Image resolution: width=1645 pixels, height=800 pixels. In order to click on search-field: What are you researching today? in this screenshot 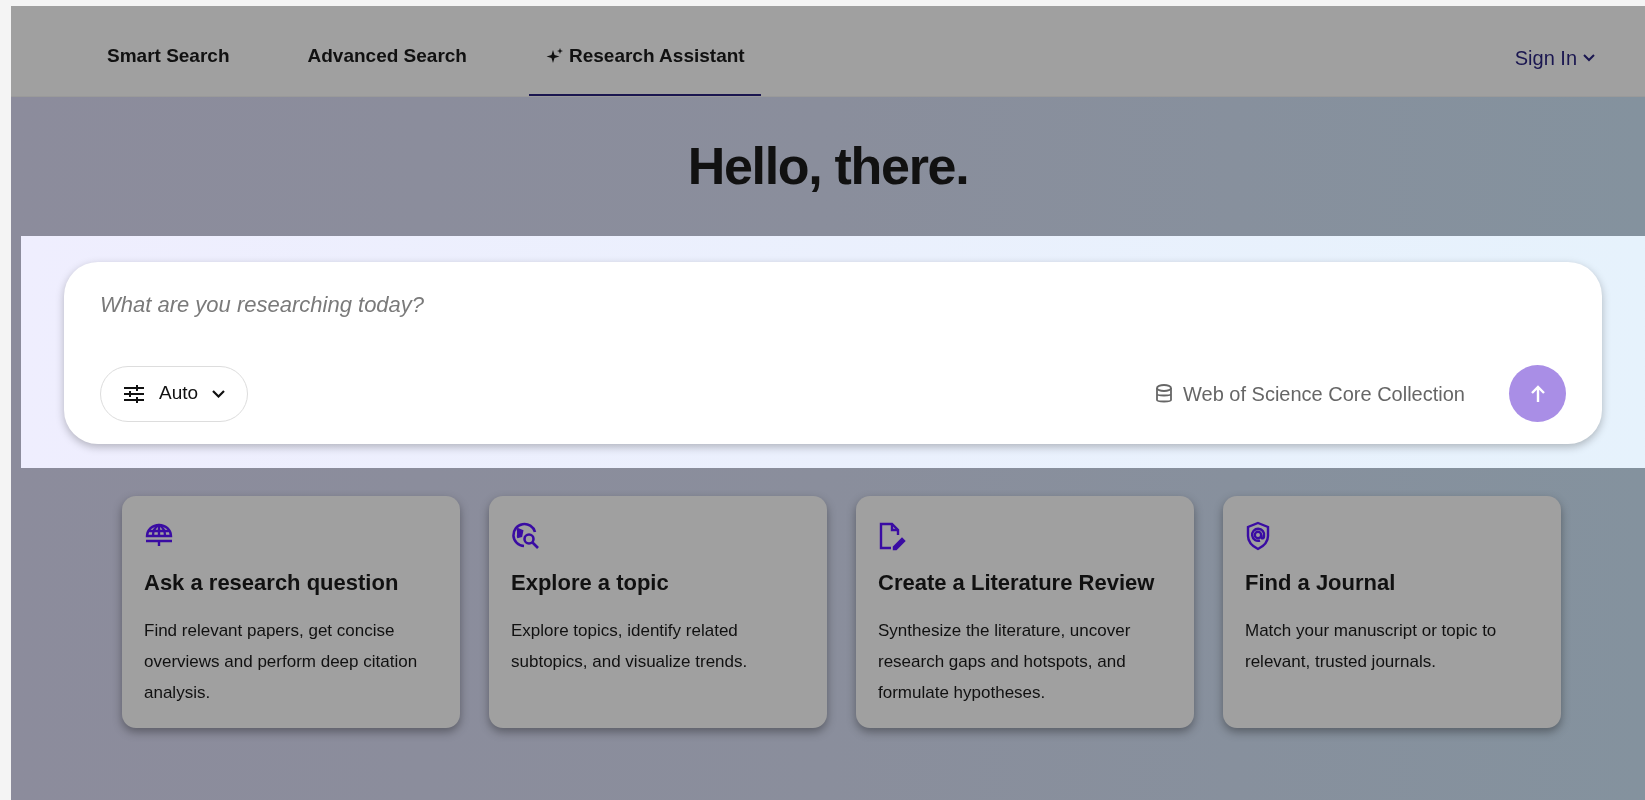, I will do `click(833, 304)`.